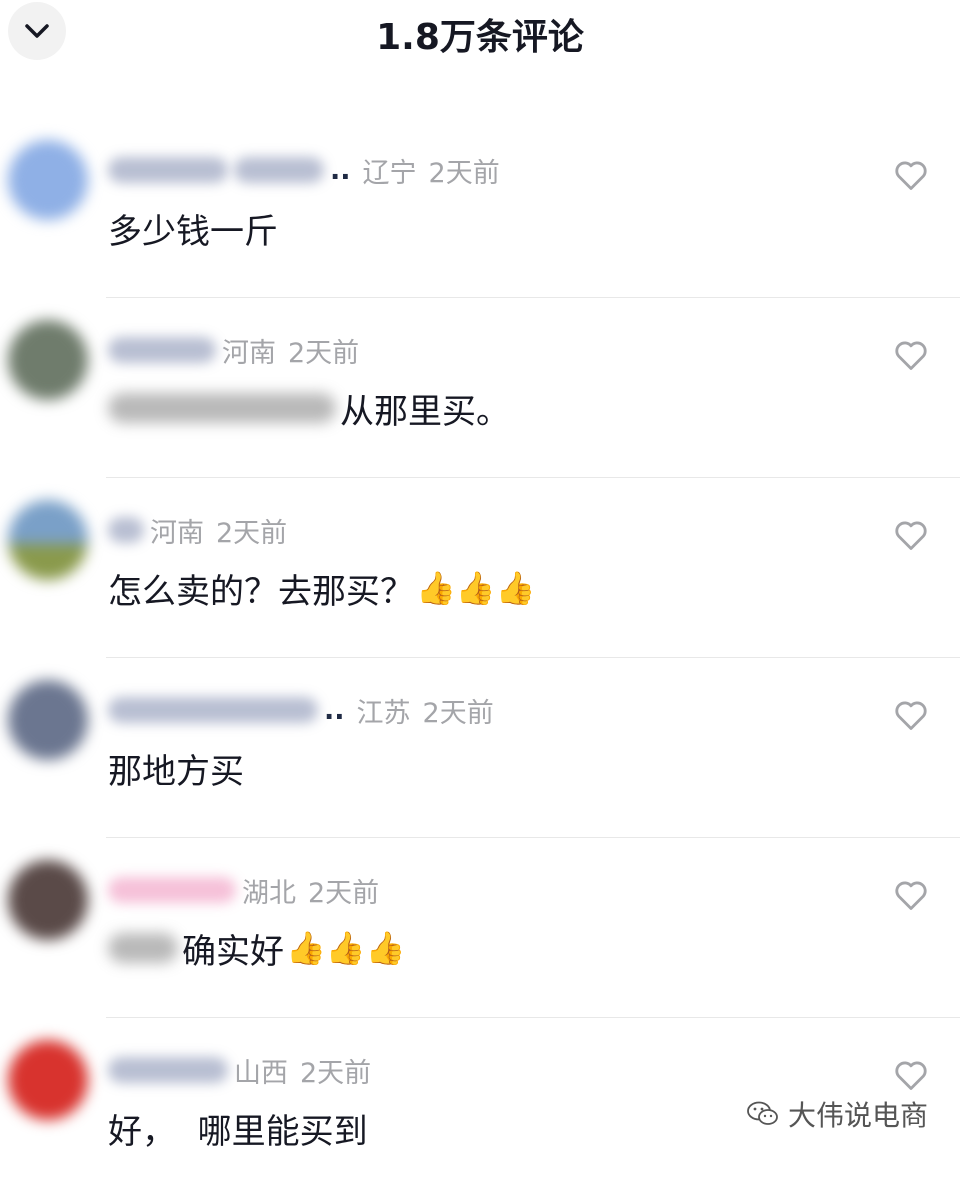  I want to click on comment-text-row: 怎么卖的？去那买？ 👍👍👍, so click(322, 588).